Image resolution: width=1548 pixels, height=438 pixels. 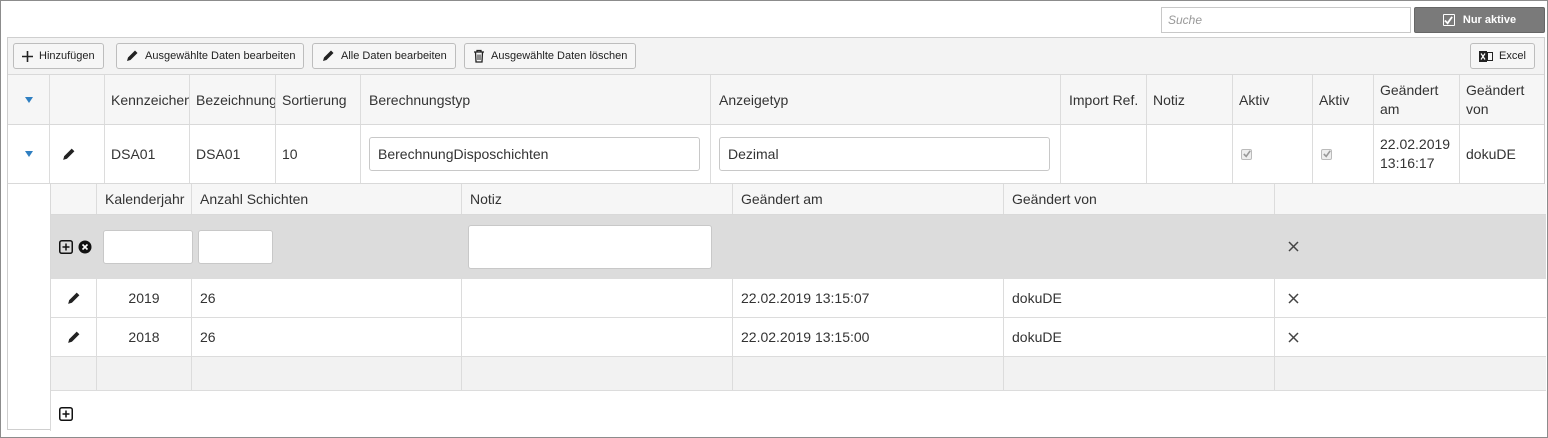 What do you see at coordinates (590, 247) in the screenshot?
I see `new-notiz-input` at bounding box center [590, 247].